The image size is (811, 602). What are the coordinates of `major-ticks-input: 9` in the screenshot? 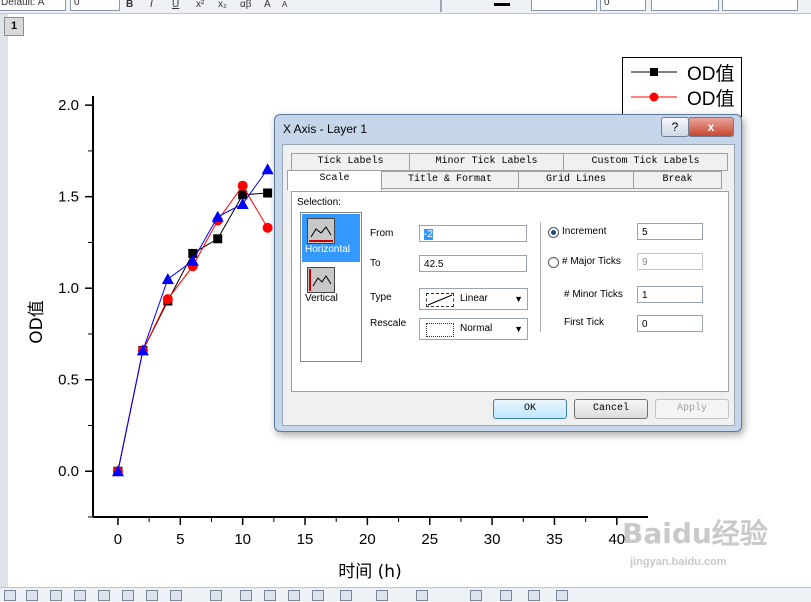 It's located at (670, 261).